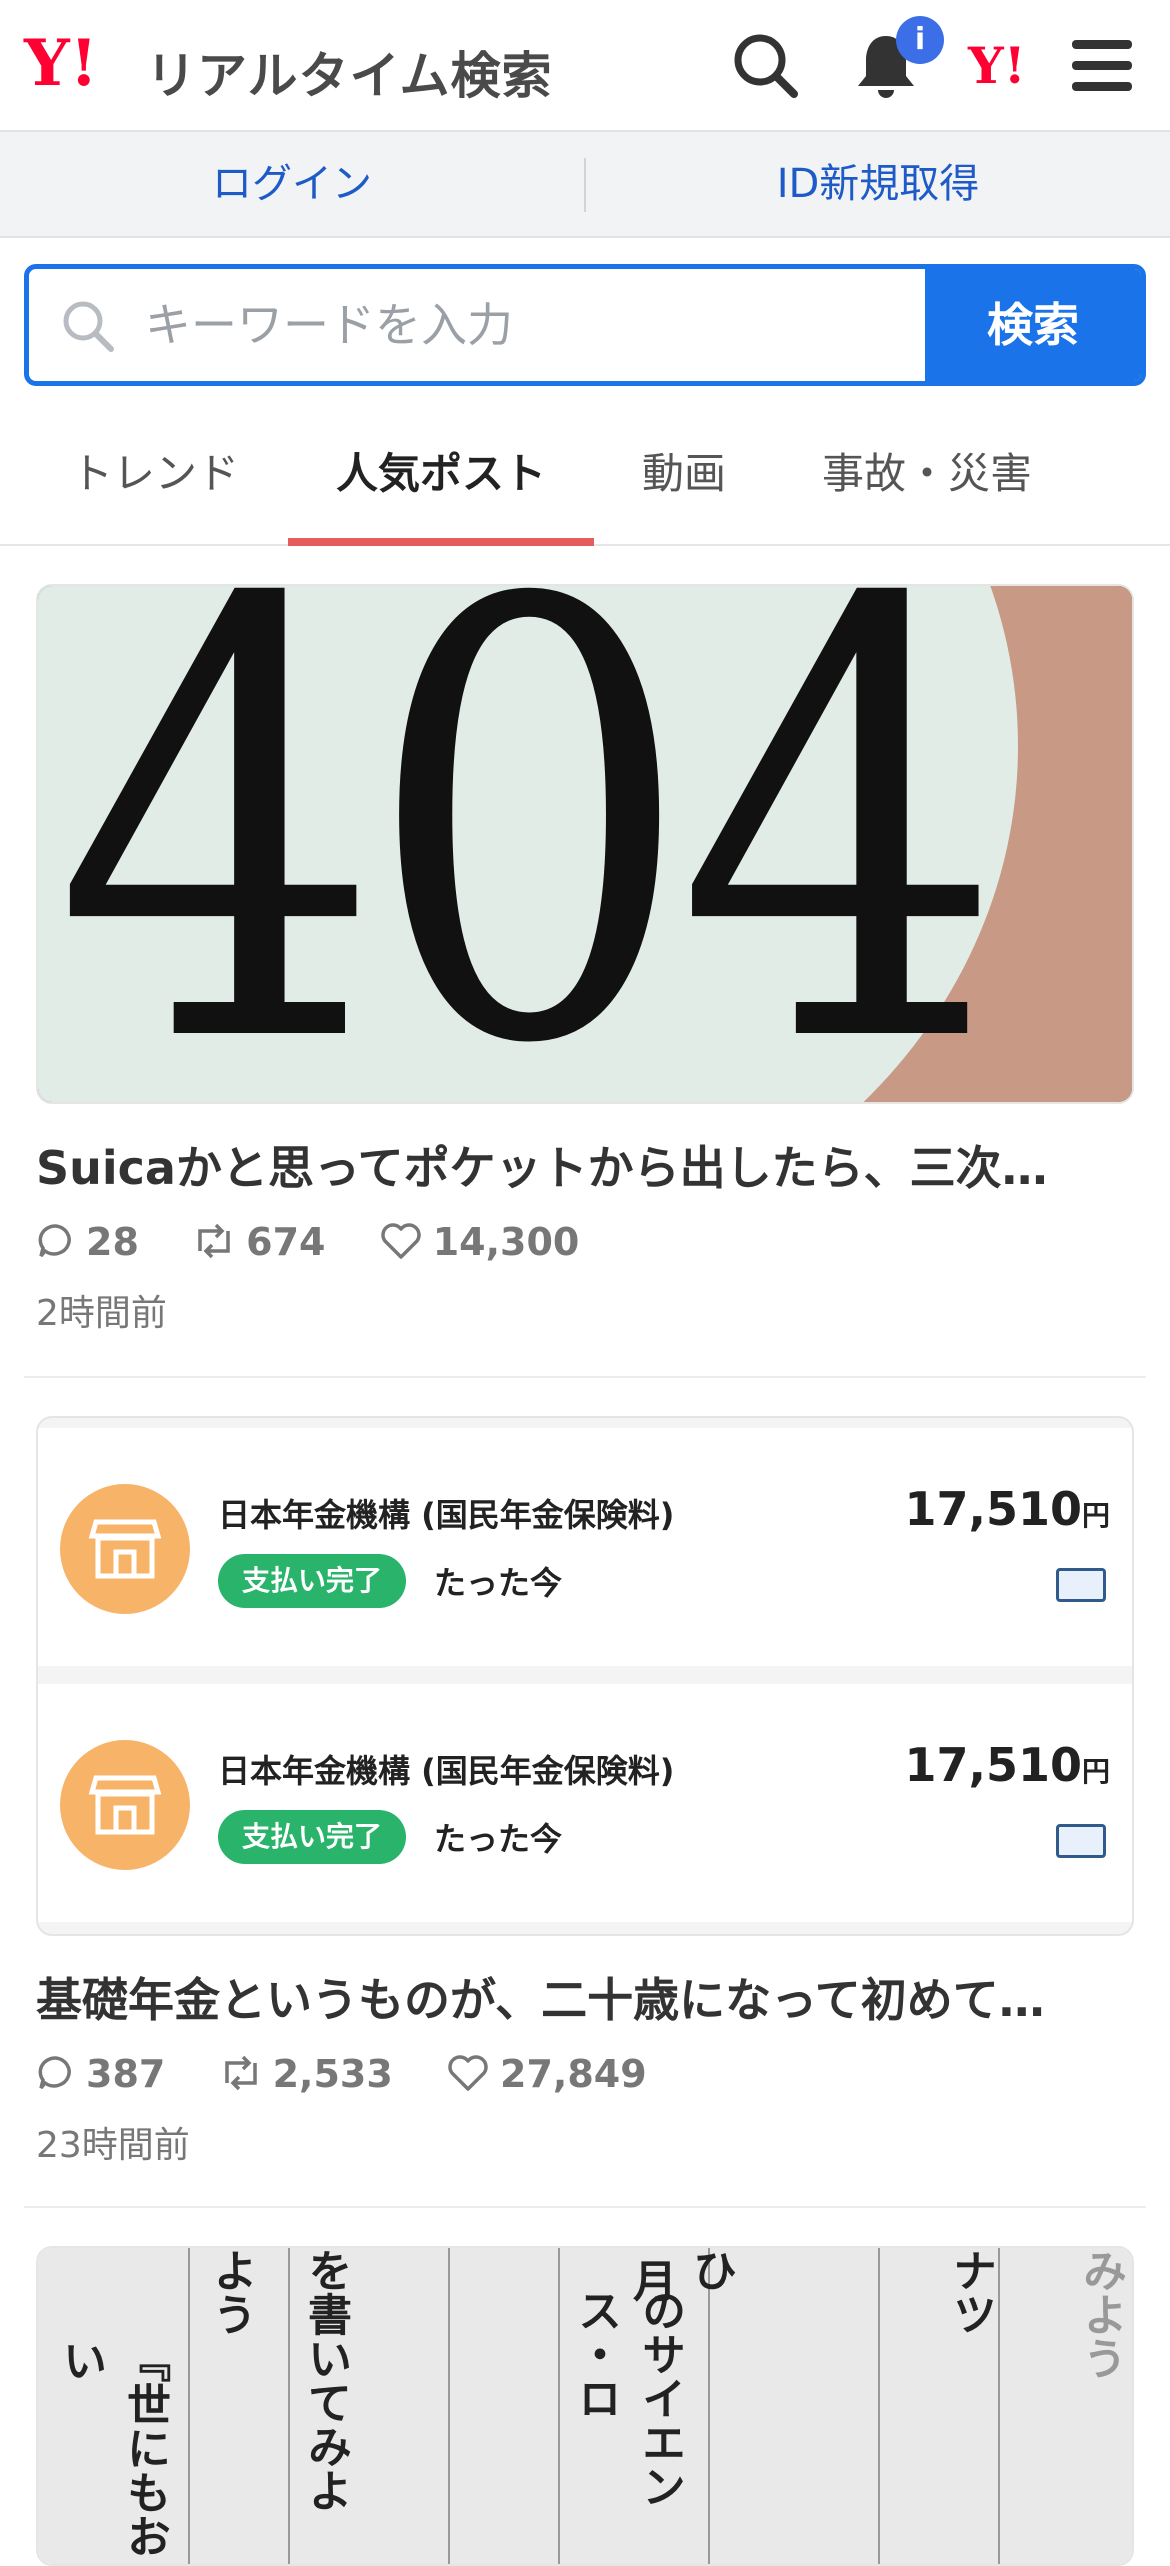  Describe the element at coordinates (230, 2292) in the screenshot. I see `vertical-text: よう` at that location.